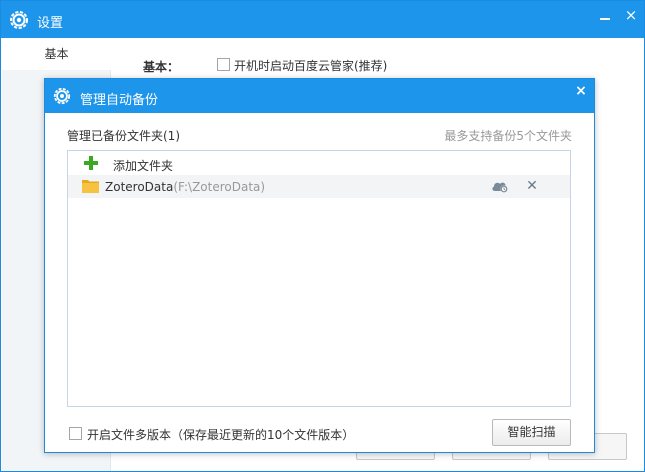 This screenshot has width=645, height=472. I want to click on backup-folders-heading: 管理已备份文件夹(1), so click(123, 136).